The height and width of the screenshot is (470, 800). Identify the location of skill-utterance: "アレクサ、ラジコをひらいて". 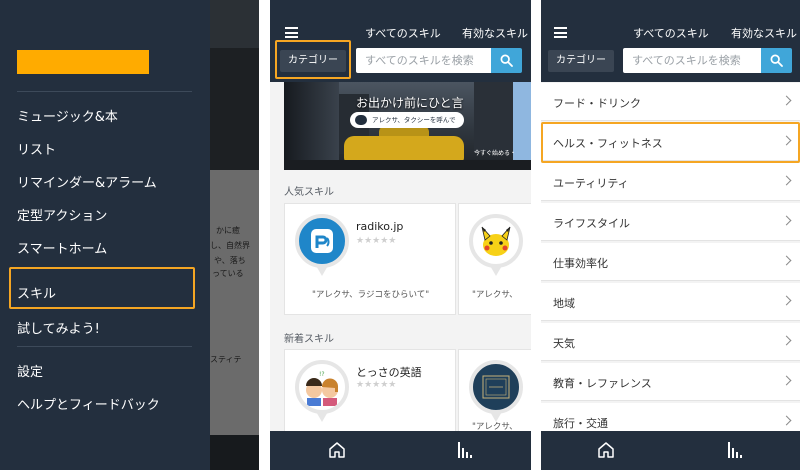
(371, 295).